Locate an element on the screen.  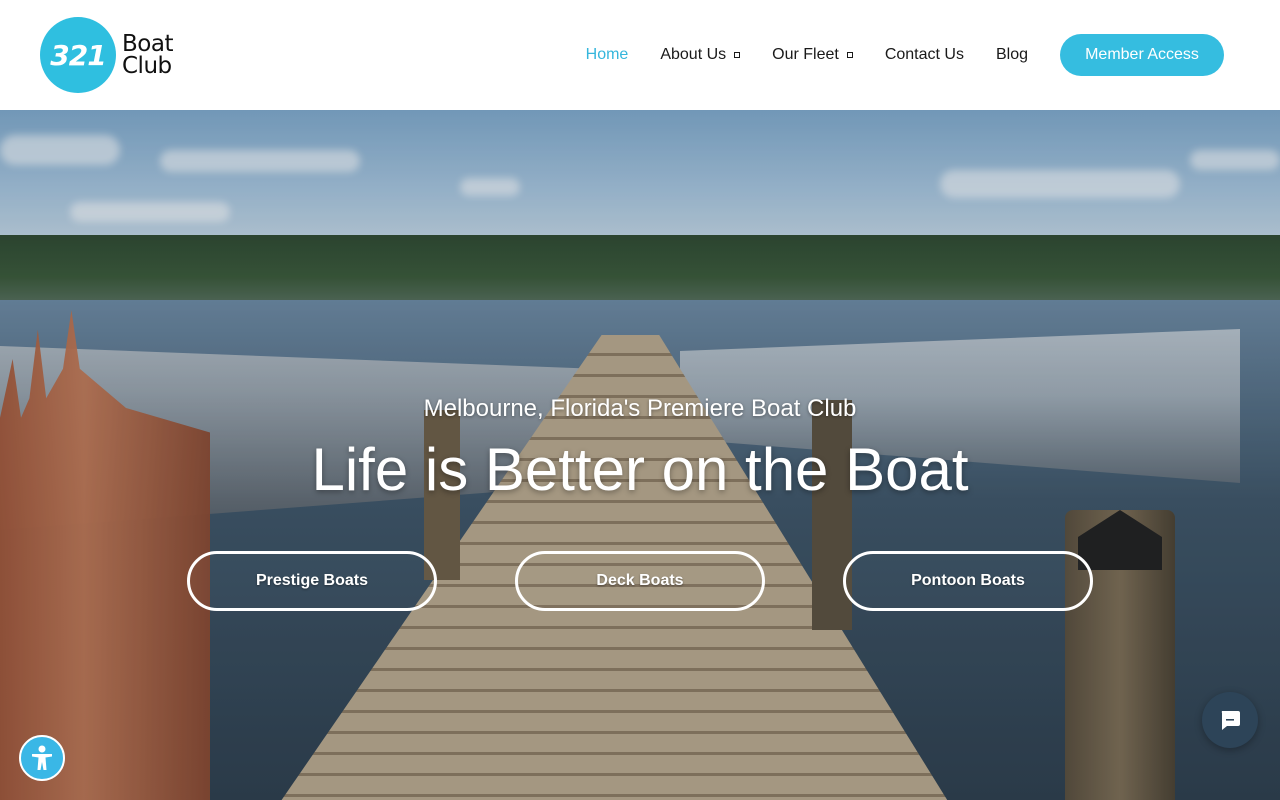
accessibility-person-icon is located at coordinates (42, 757).